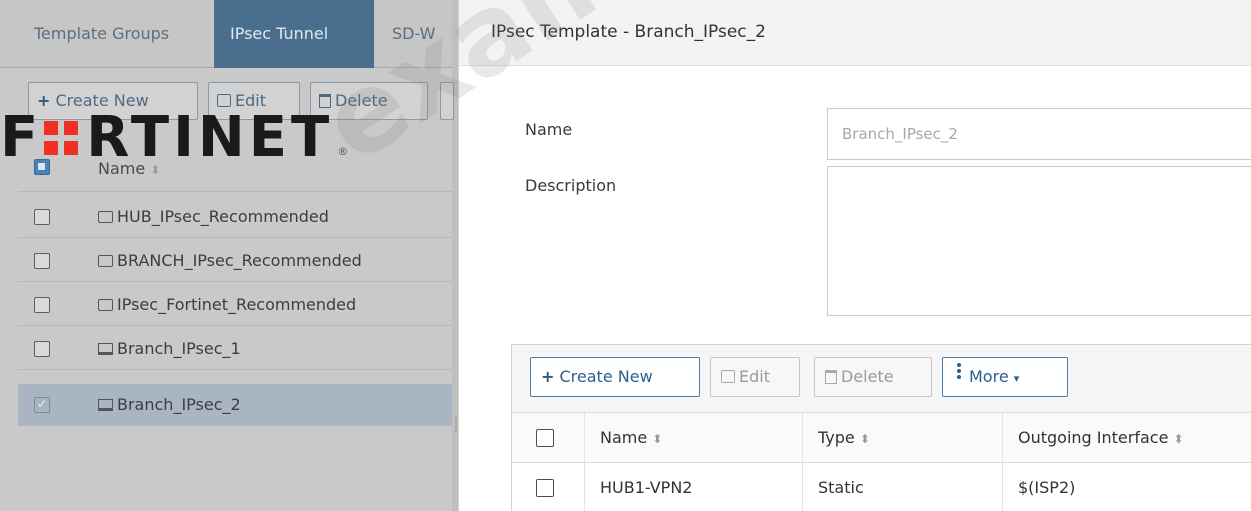  Describe the element at coordinates (294, 34) in the screenshot. I see `tab-ipsec-tunnel: IPsec Tunnel` at that location.